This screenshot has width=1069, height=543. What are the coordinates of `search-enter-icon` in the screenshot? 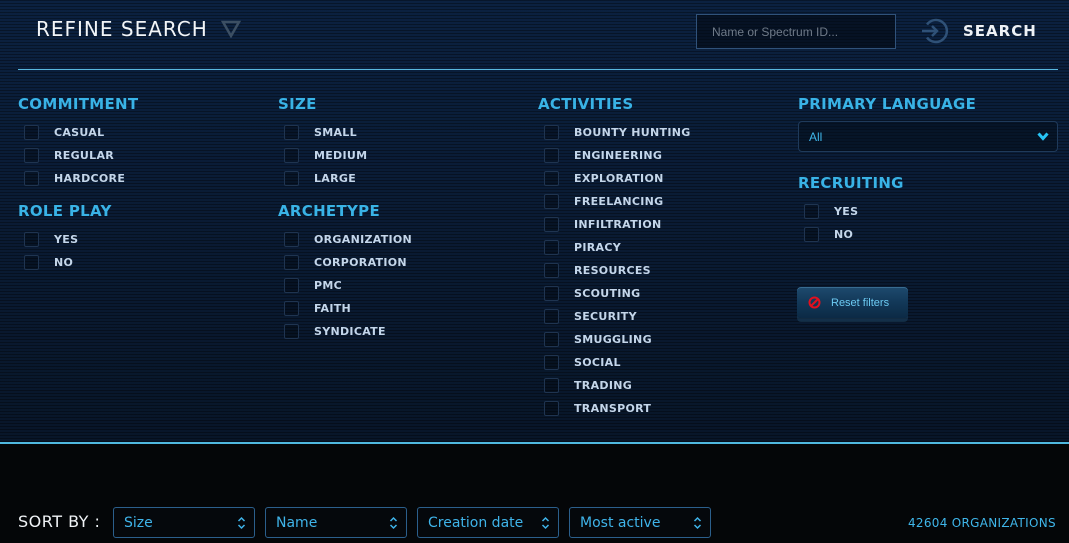 It's located at (935, 31).